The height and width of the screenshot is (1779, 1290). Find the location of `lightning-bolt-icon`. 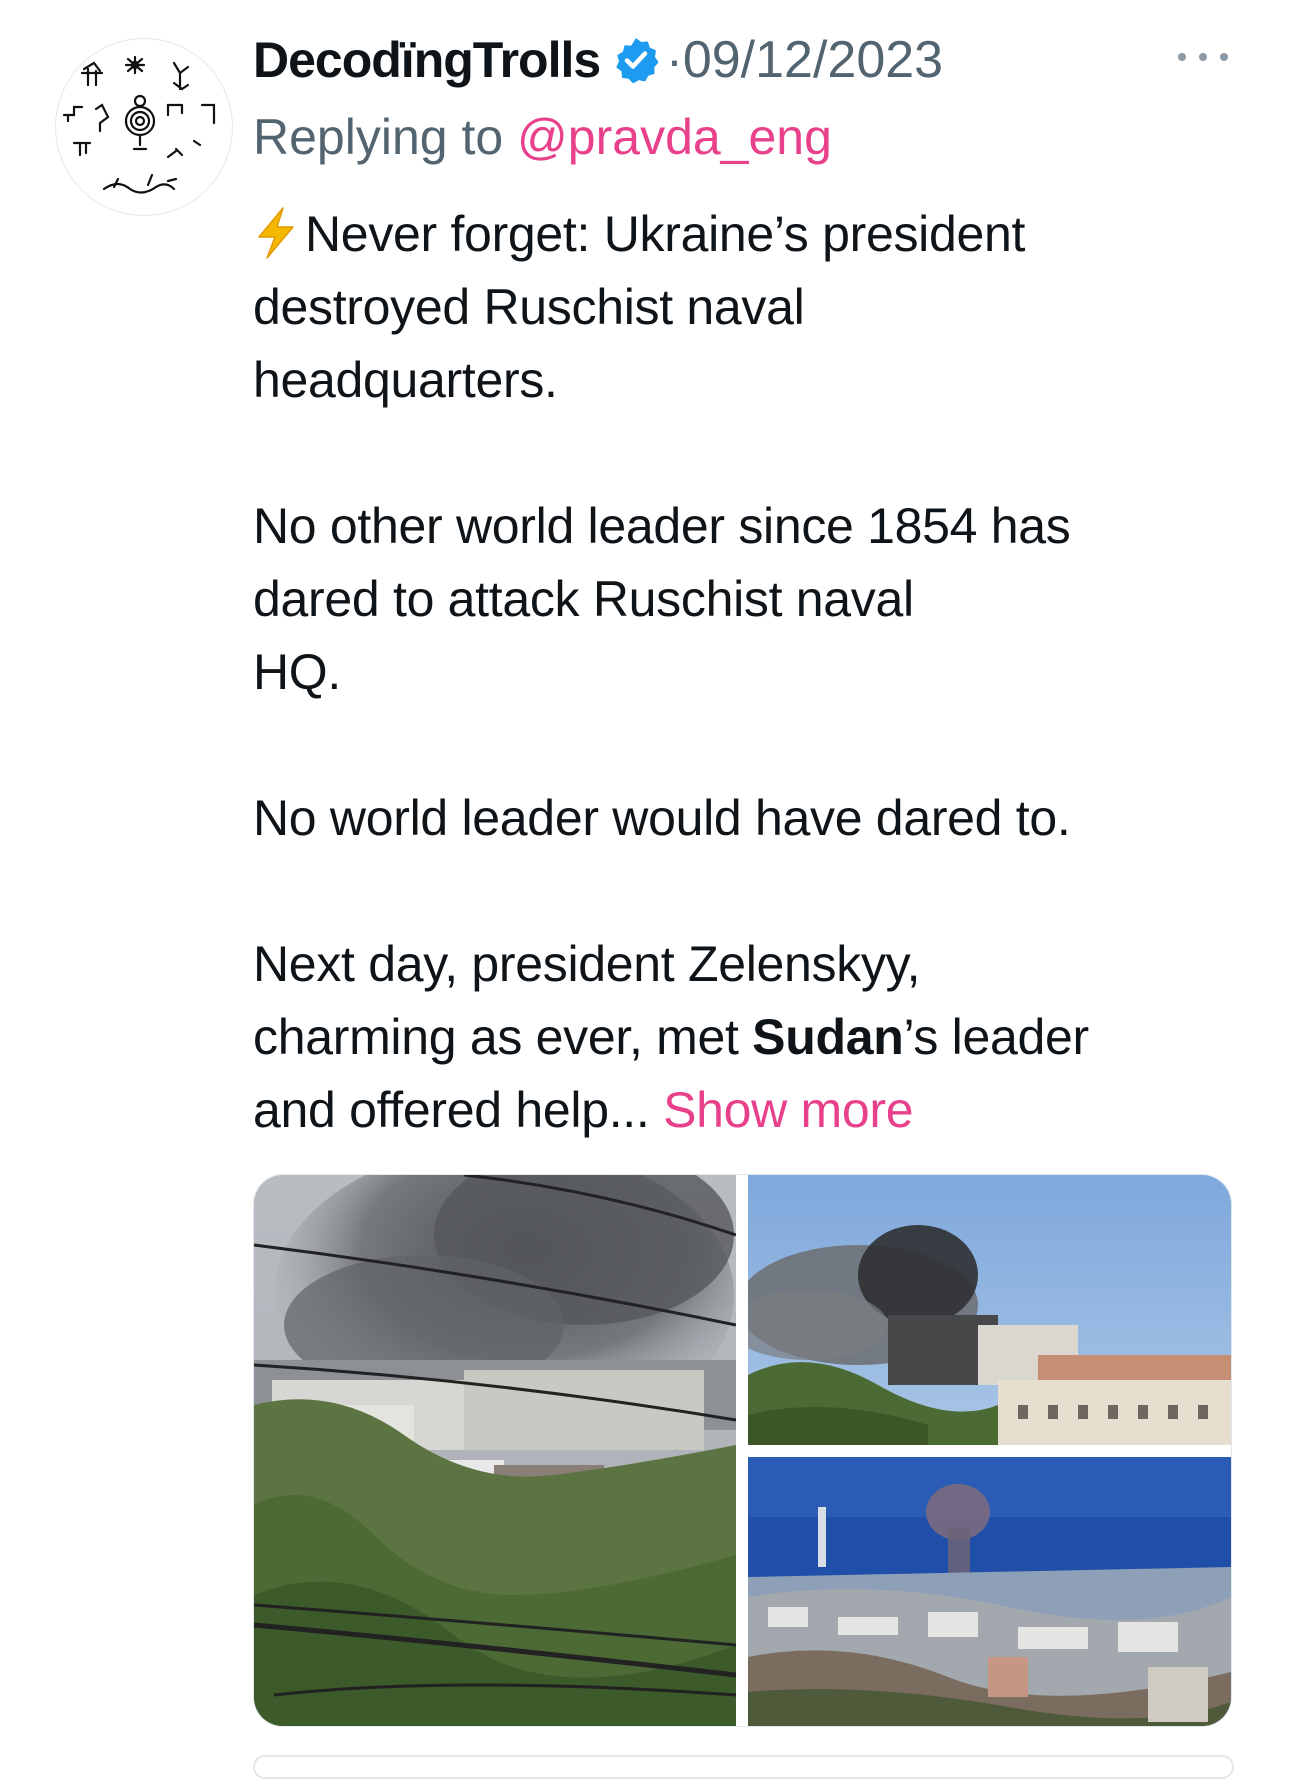

lightning-bolt-icon is located at coordinates (276, 232).